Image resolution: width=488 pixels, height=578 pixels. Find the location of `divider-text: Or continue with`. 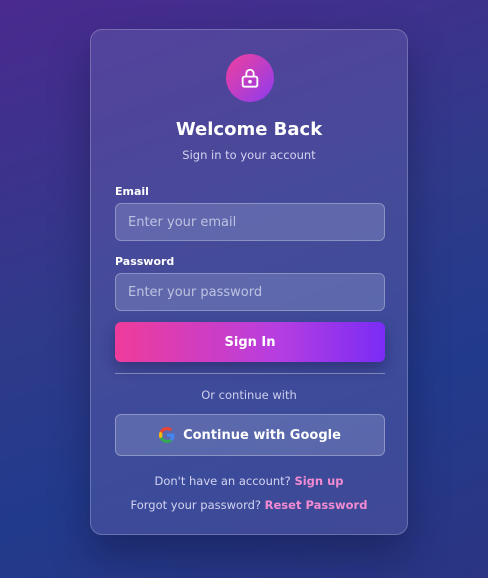

divider-text: Or continue with is located at coordinates (249, 395).